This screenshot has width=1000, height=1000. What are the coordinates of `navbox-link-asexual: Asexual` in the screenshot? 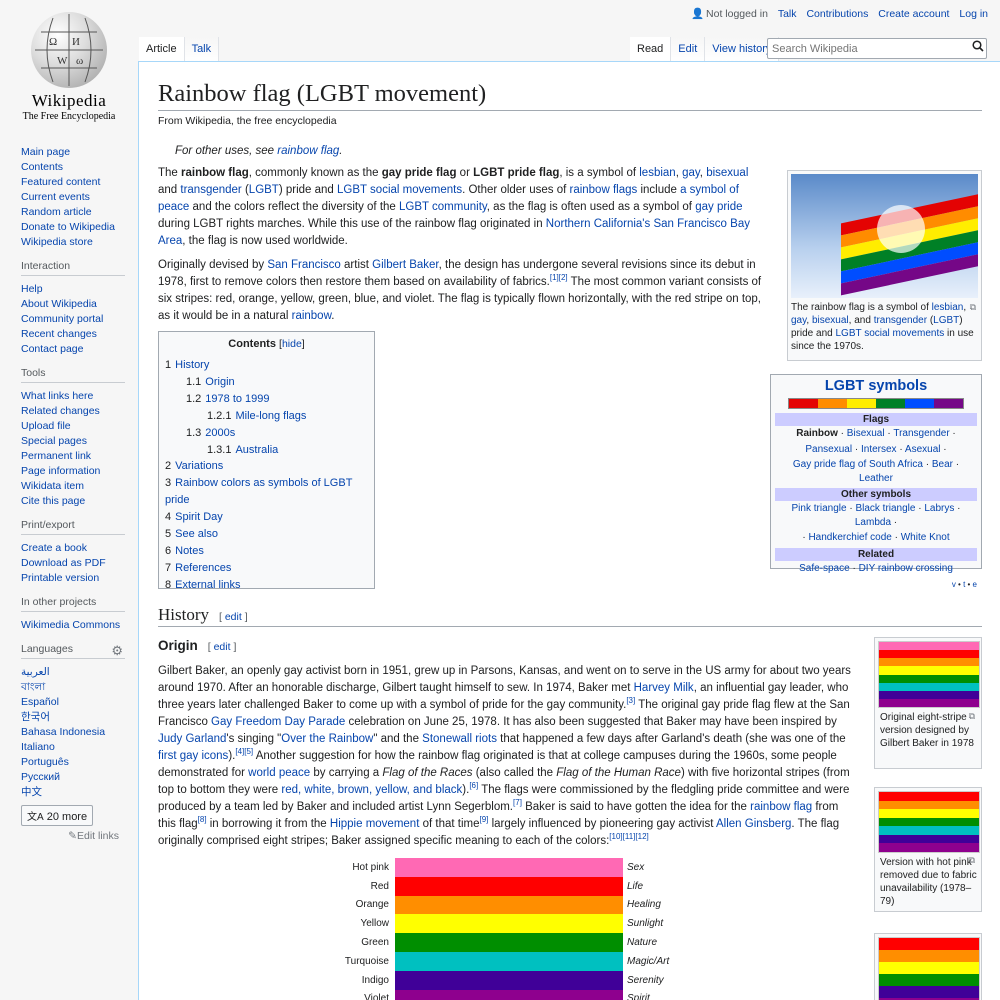 It's located at (923, 449).